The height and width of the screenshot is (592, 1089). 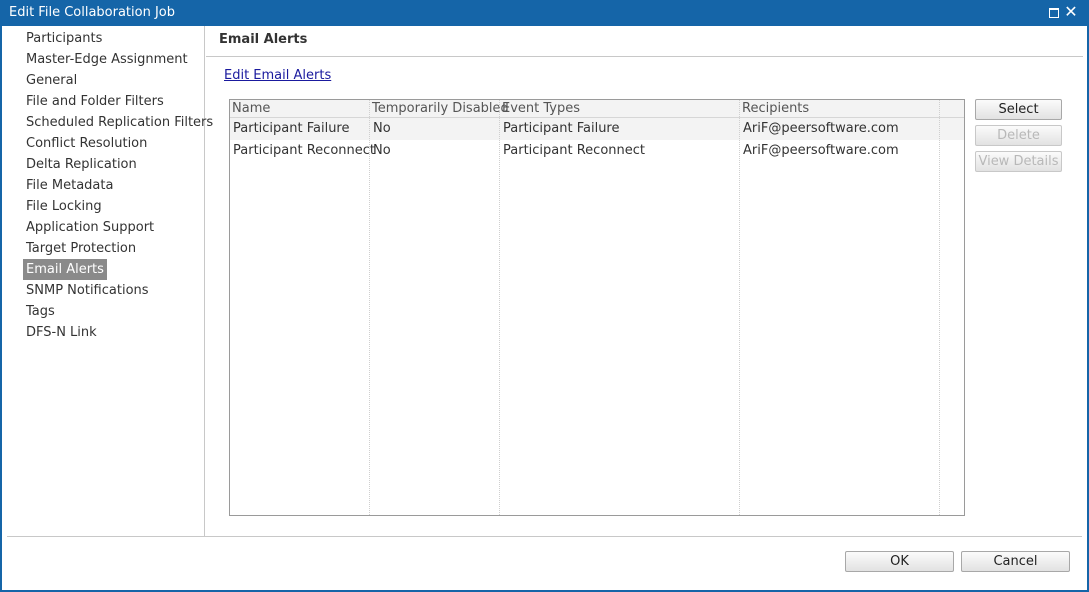 I want to click on page-title: Email Alerts, so click(x=263, y=39).